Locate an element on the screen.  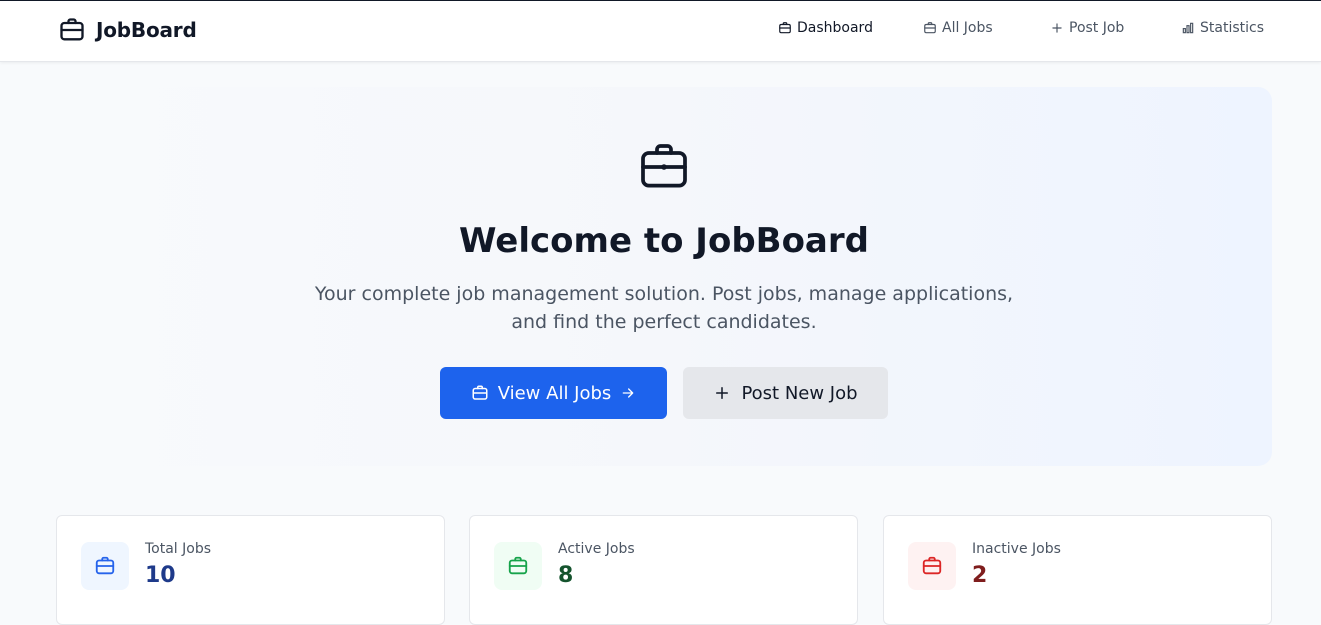
nav-item-all-jobs: All Jobs is located at coordinates (958, 28).